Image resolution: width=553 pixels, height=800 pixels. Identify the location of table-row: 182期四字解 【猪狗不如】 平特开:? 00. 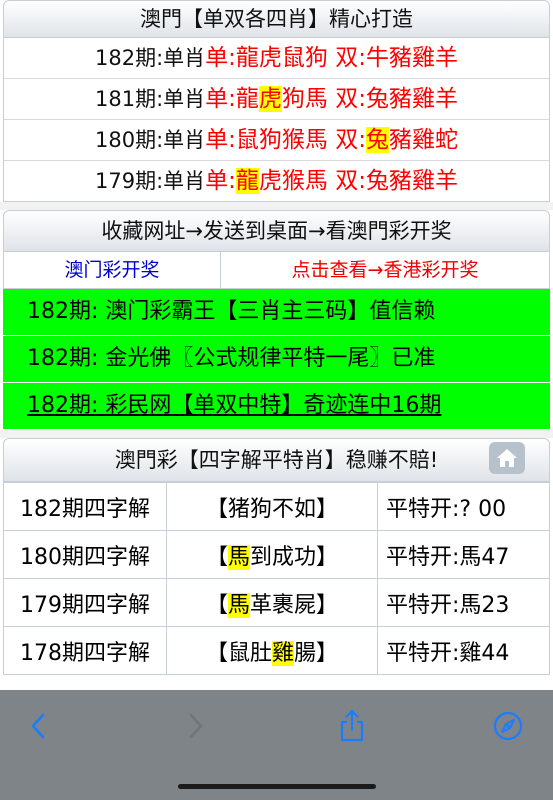
(276, 506).